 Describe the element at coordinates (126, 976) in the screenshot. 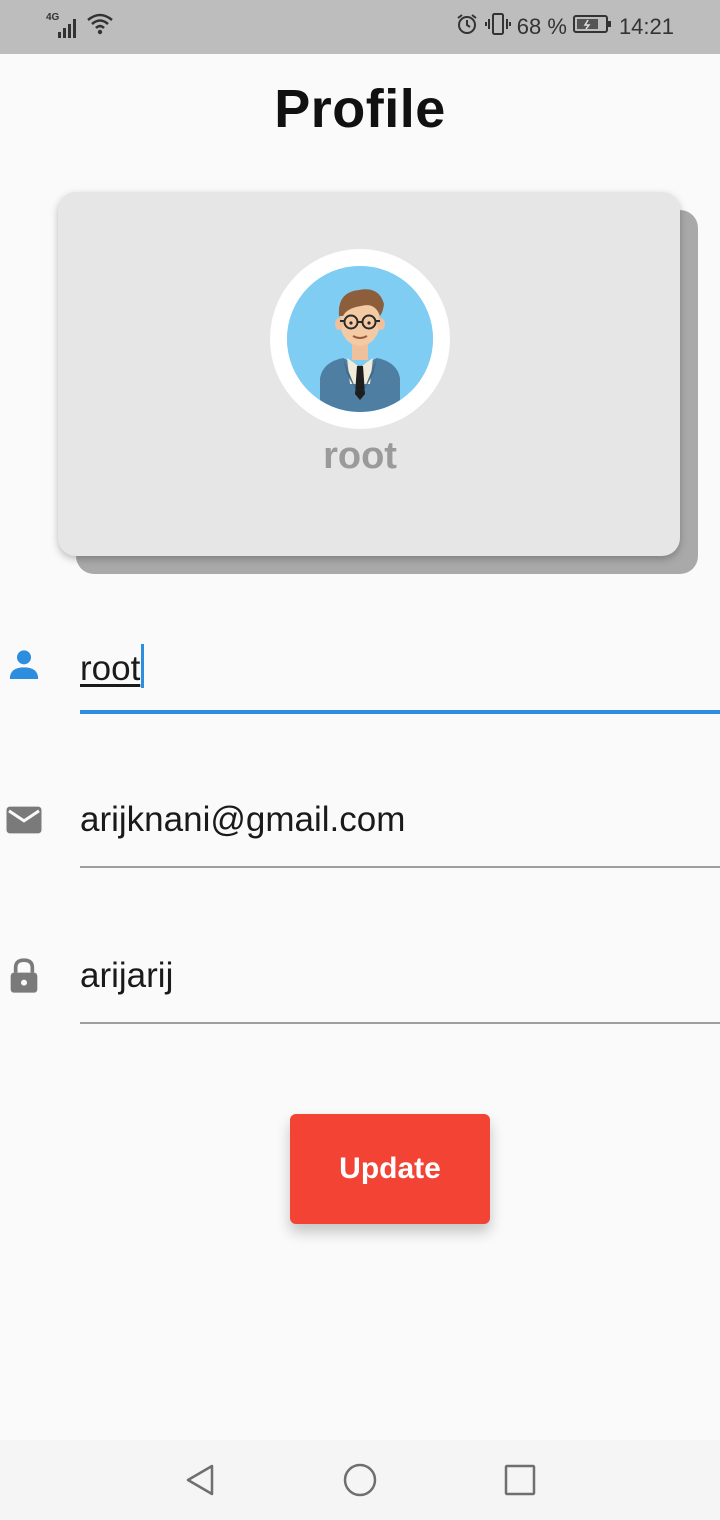

I see `password-input: arijarij` at that location.